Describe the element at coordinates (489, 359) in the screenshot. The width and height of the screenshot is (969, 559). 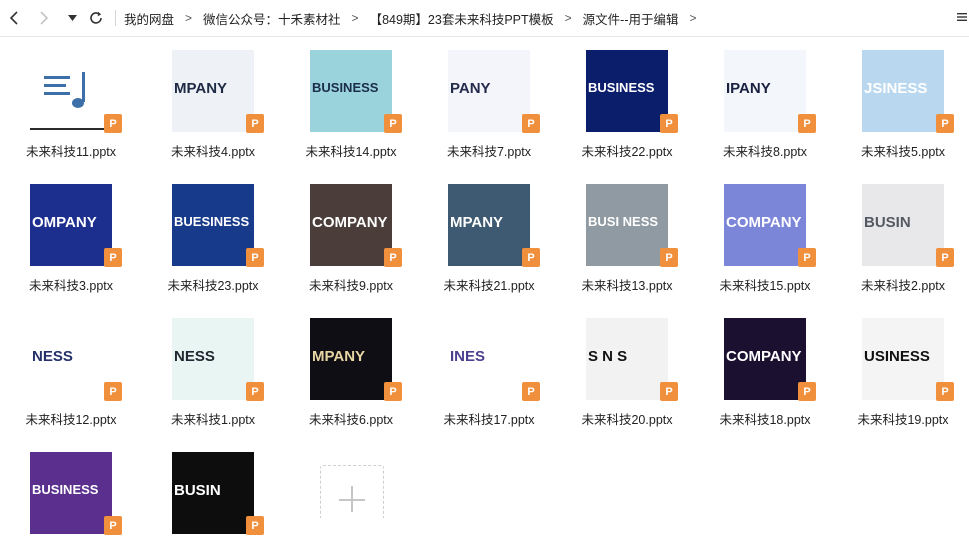
I see `file-thumbnail: INES` at that location.